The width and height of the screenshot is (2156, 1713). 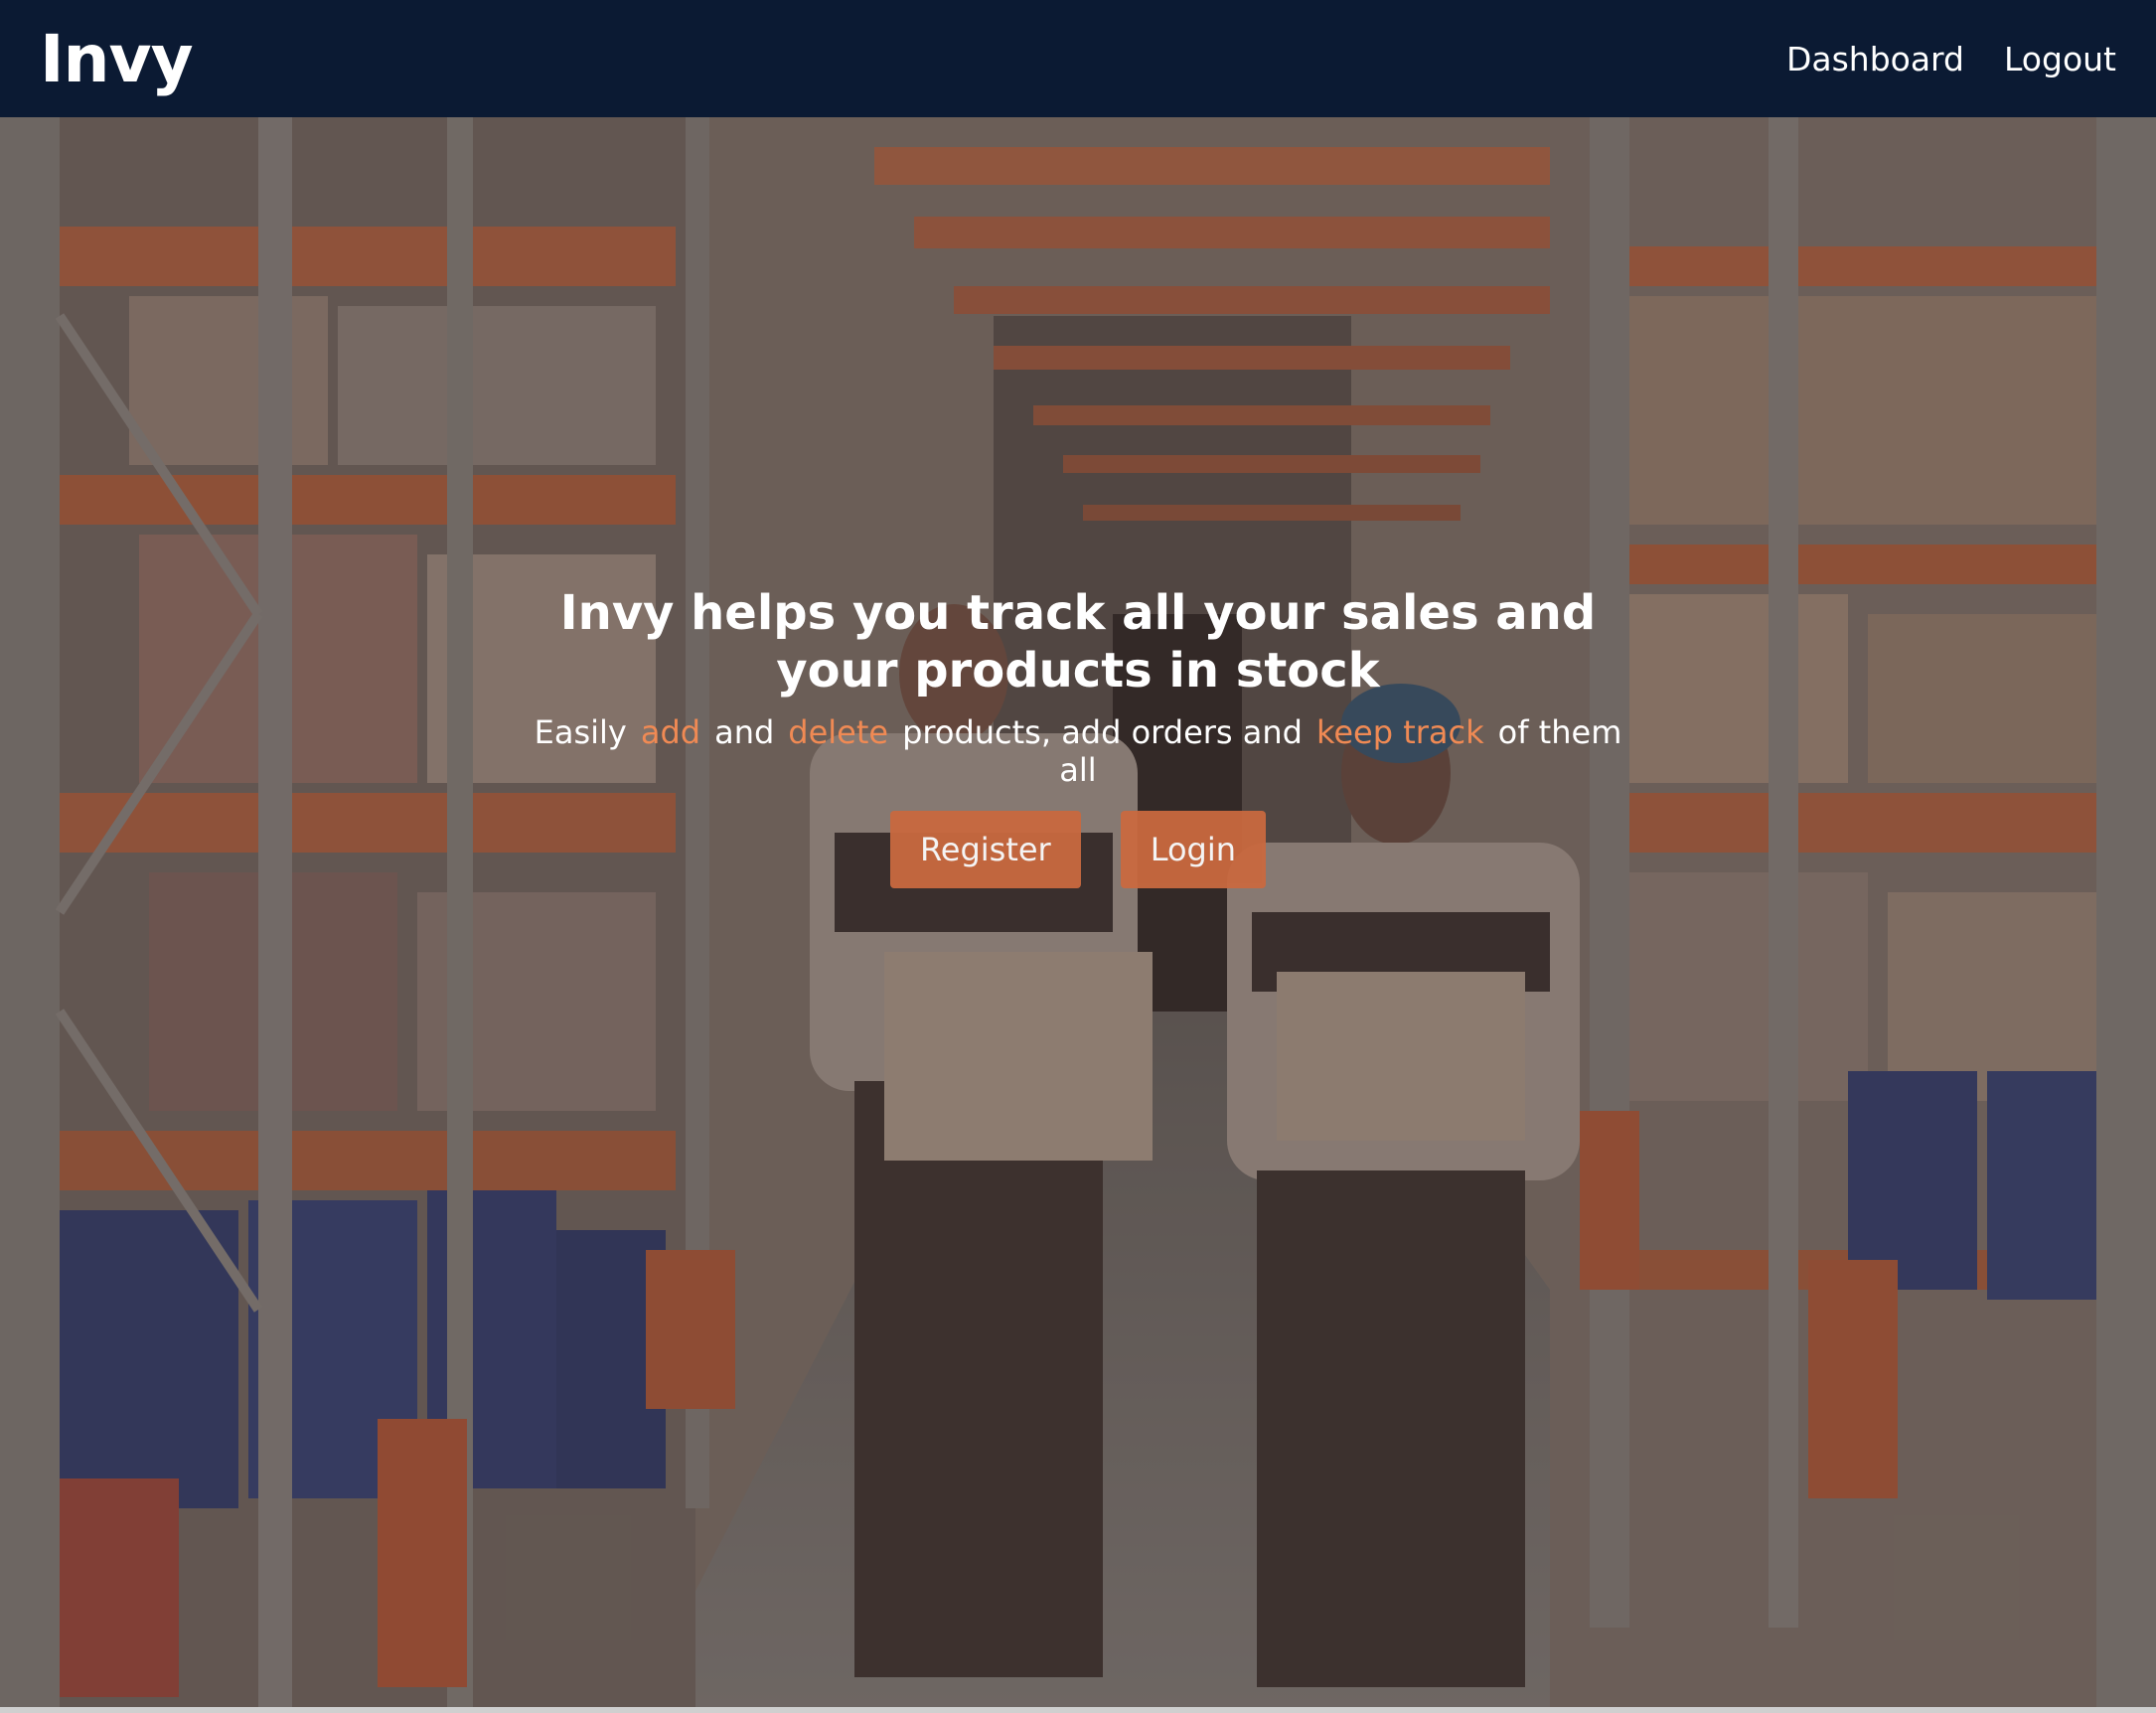 What do you see at coordinates (1078, 58) in the screenshot?
I see `top-navbar: Invy Dashboard Logout` at bounding box center [1078, 58].